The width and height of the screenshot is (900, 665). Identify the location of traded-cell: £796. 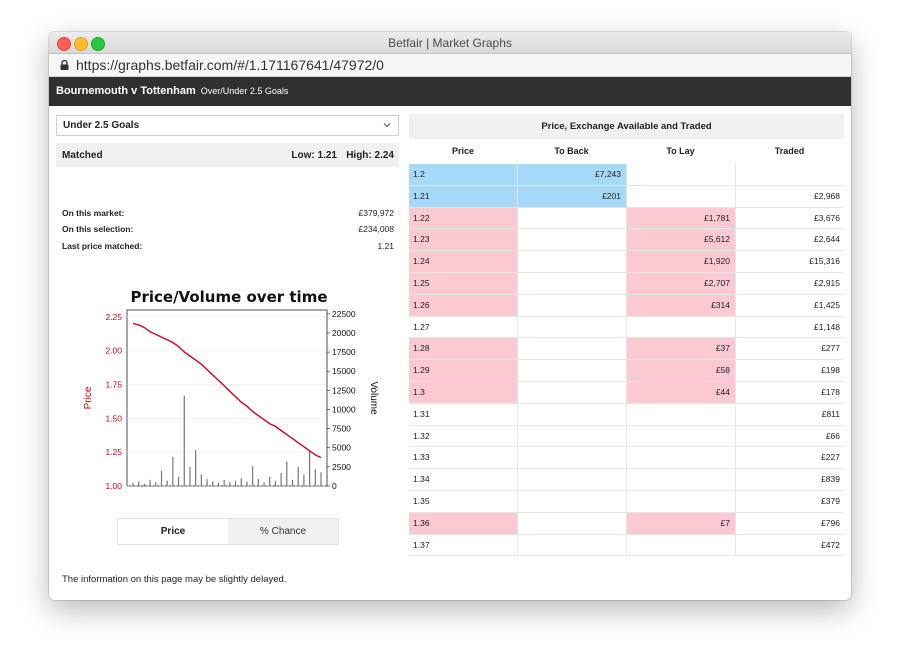
(789, 523).